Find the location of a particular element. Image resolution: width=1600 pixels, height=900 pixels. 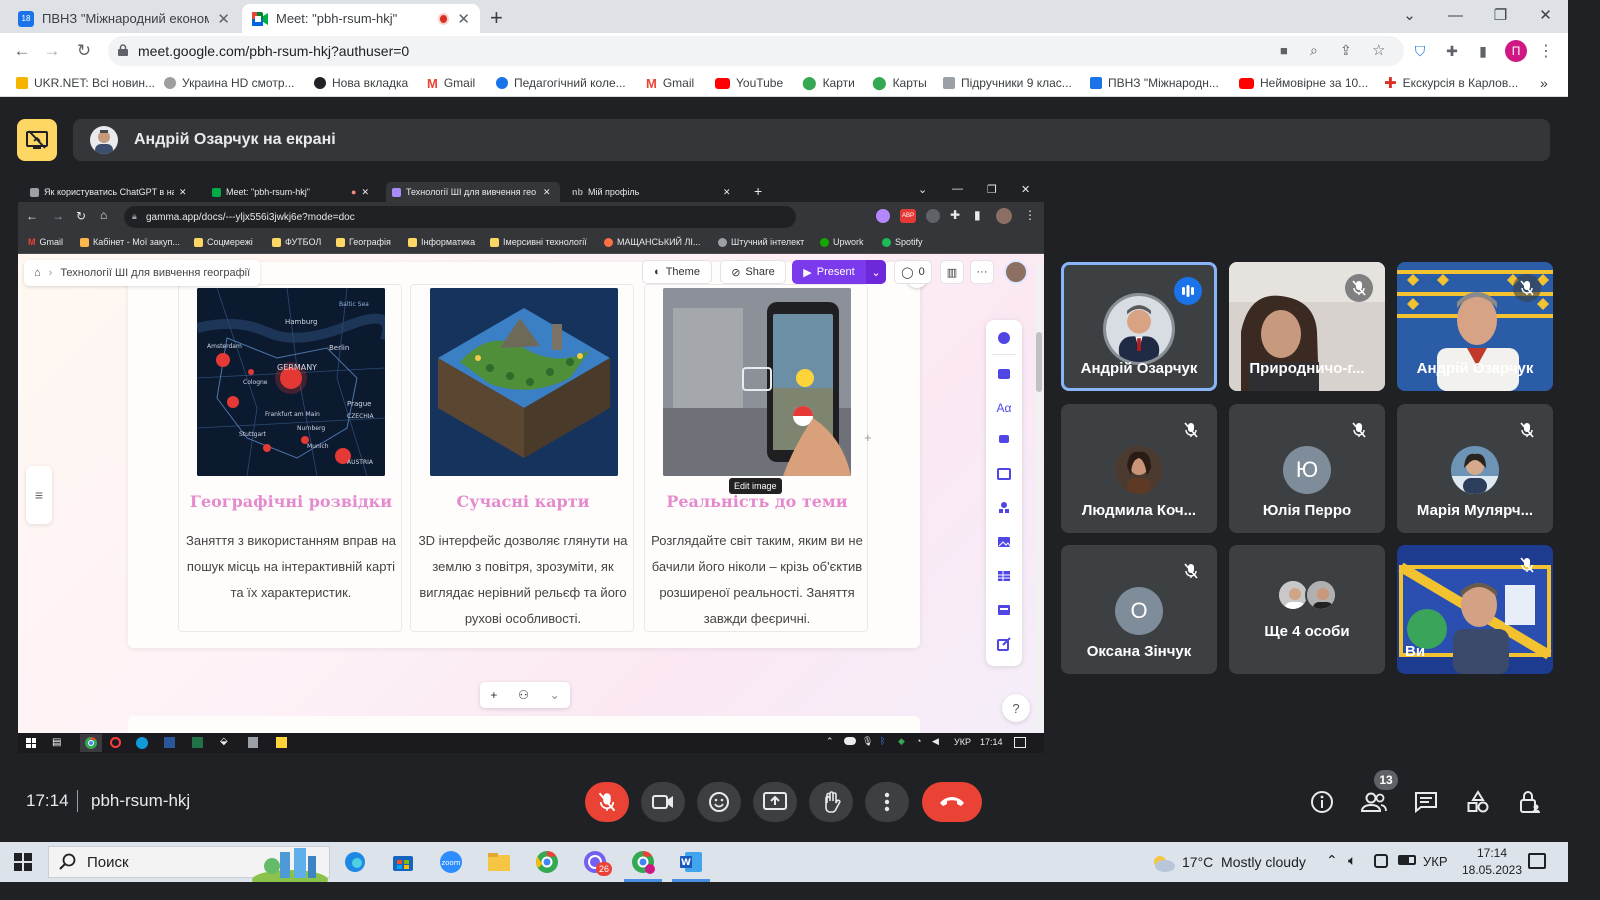

svg-text: Berlin is located at coordinates (339, 348).